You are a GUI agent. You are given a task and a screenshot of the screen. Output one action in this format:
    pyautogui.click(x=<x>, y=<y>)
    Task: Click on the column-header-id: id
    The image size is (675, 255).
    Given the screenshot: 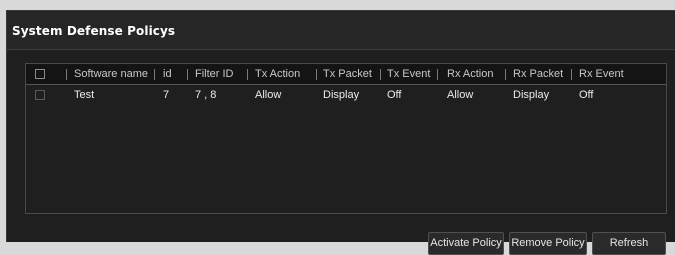 What is the action you would take?
    pyautogui.click(x=167, y=74)
    